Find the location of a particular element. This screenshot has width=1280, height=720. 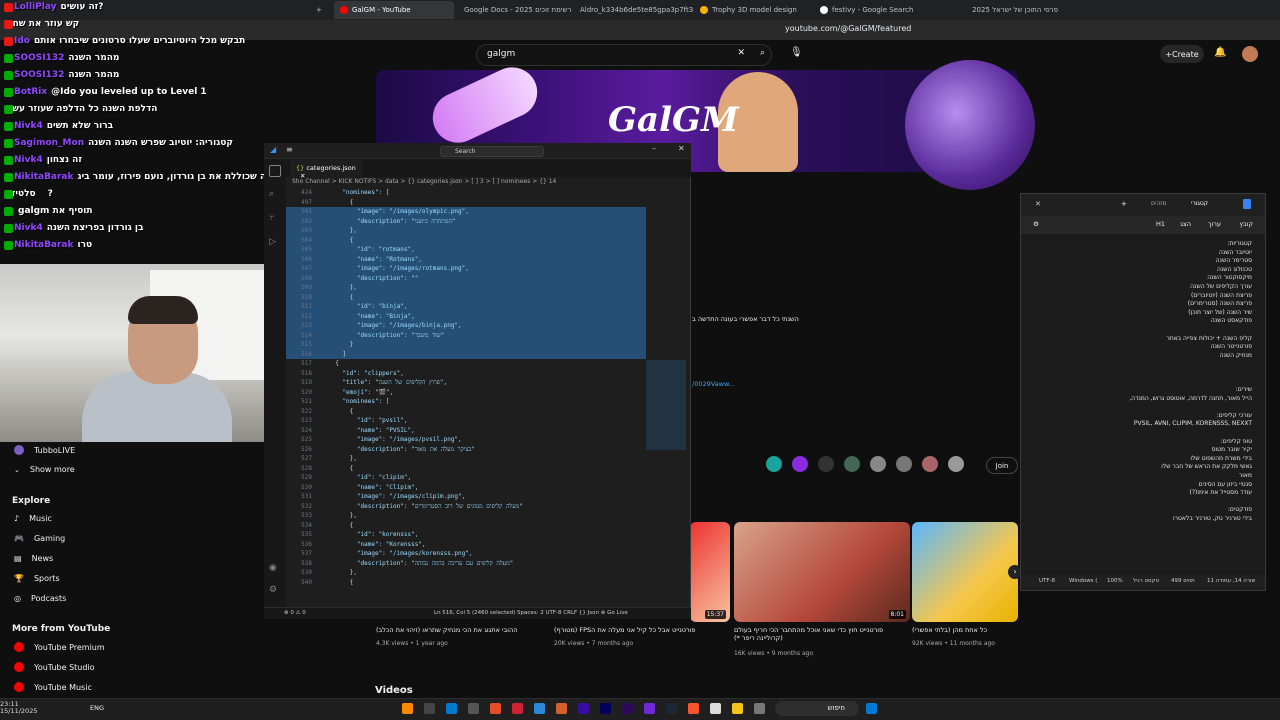

browser-tab-active: GalGM - YouTube is located at coordinates (394, 10).